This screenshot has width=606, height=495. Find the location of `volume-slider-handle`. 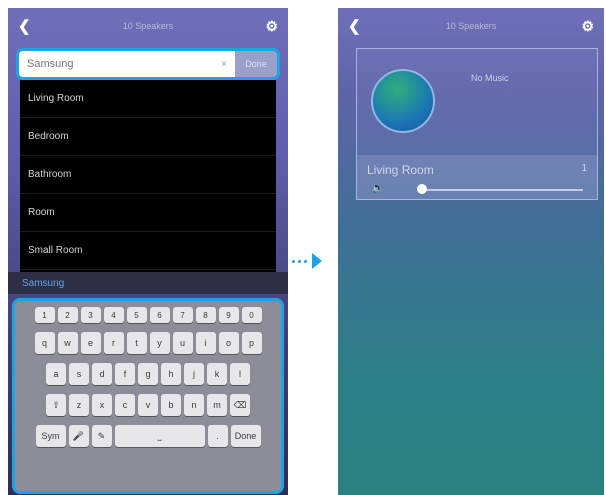

volume-slider-handle is located at coordinates (422, 189).